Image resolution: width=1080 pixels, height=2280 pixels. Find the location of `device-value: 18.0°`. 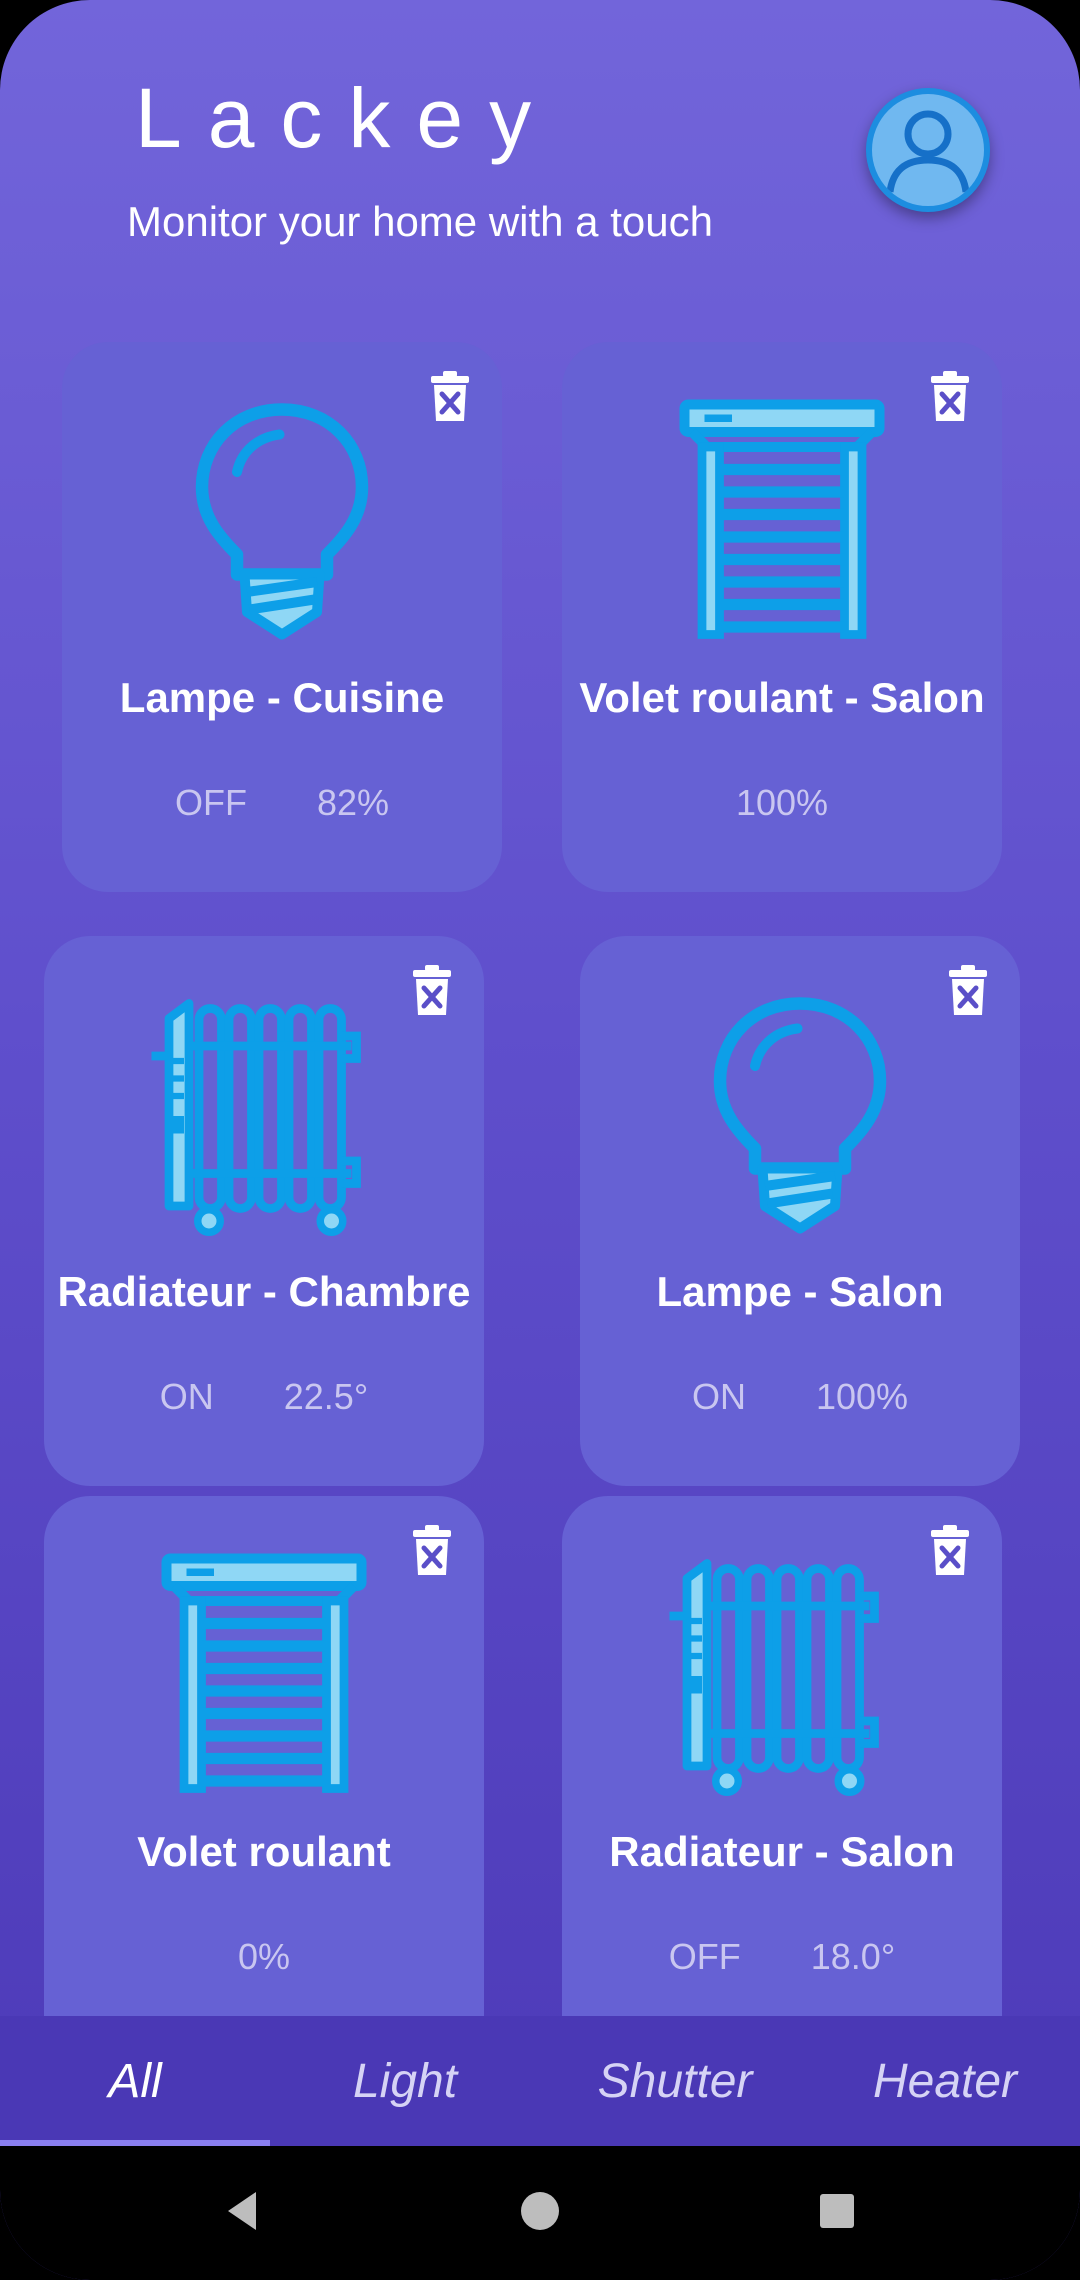

device-value: 18.0° is located at coordinates (853, 1956).